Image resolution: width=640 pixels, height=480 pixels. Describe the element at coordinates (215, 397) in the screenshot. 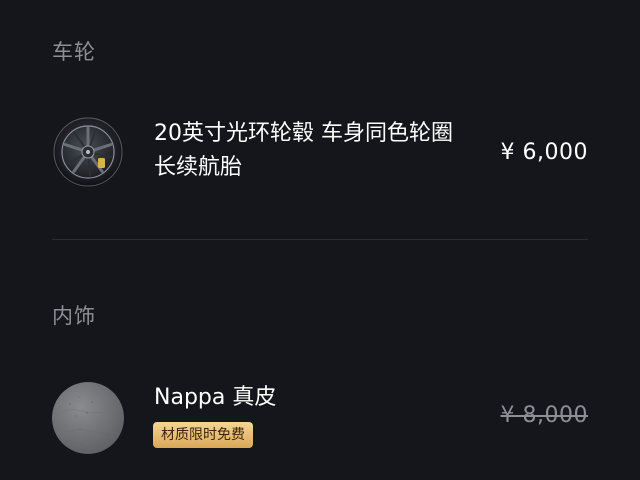

I see `interior-option-name: Nappa 真皮` at that location.